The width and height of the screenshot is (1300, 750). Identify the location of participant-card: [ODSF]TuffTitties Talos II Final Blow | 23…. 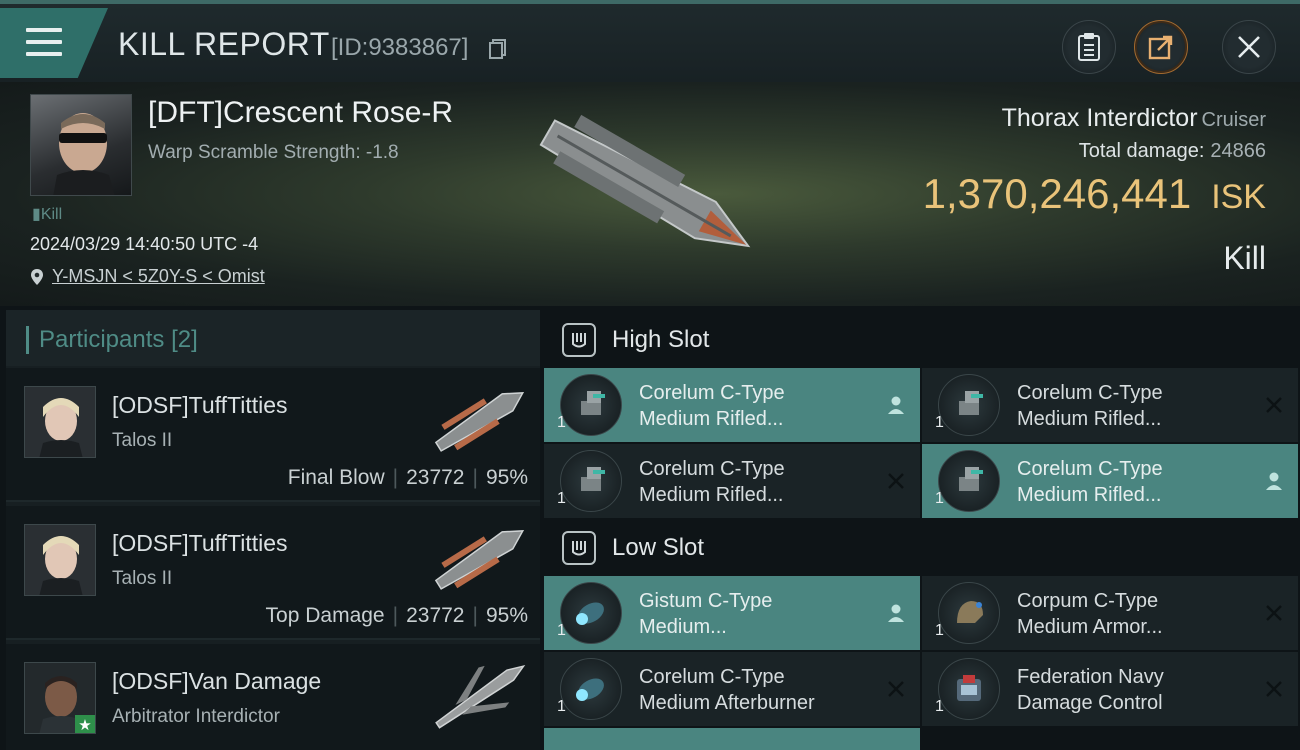
(273, 435).